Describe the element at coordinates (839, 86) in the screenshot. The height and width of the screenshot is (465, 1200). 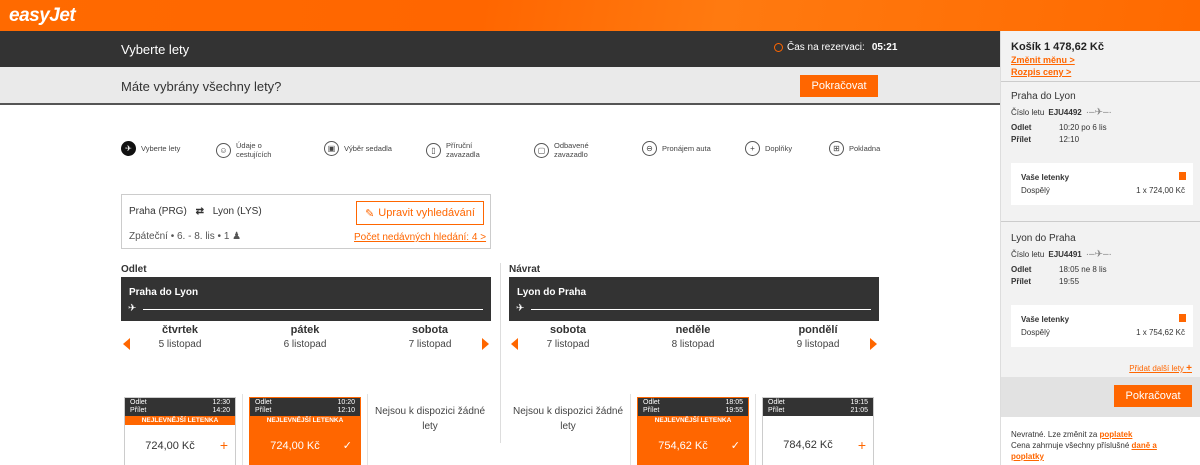
I see `continue-button: Pokračovat` at that location.